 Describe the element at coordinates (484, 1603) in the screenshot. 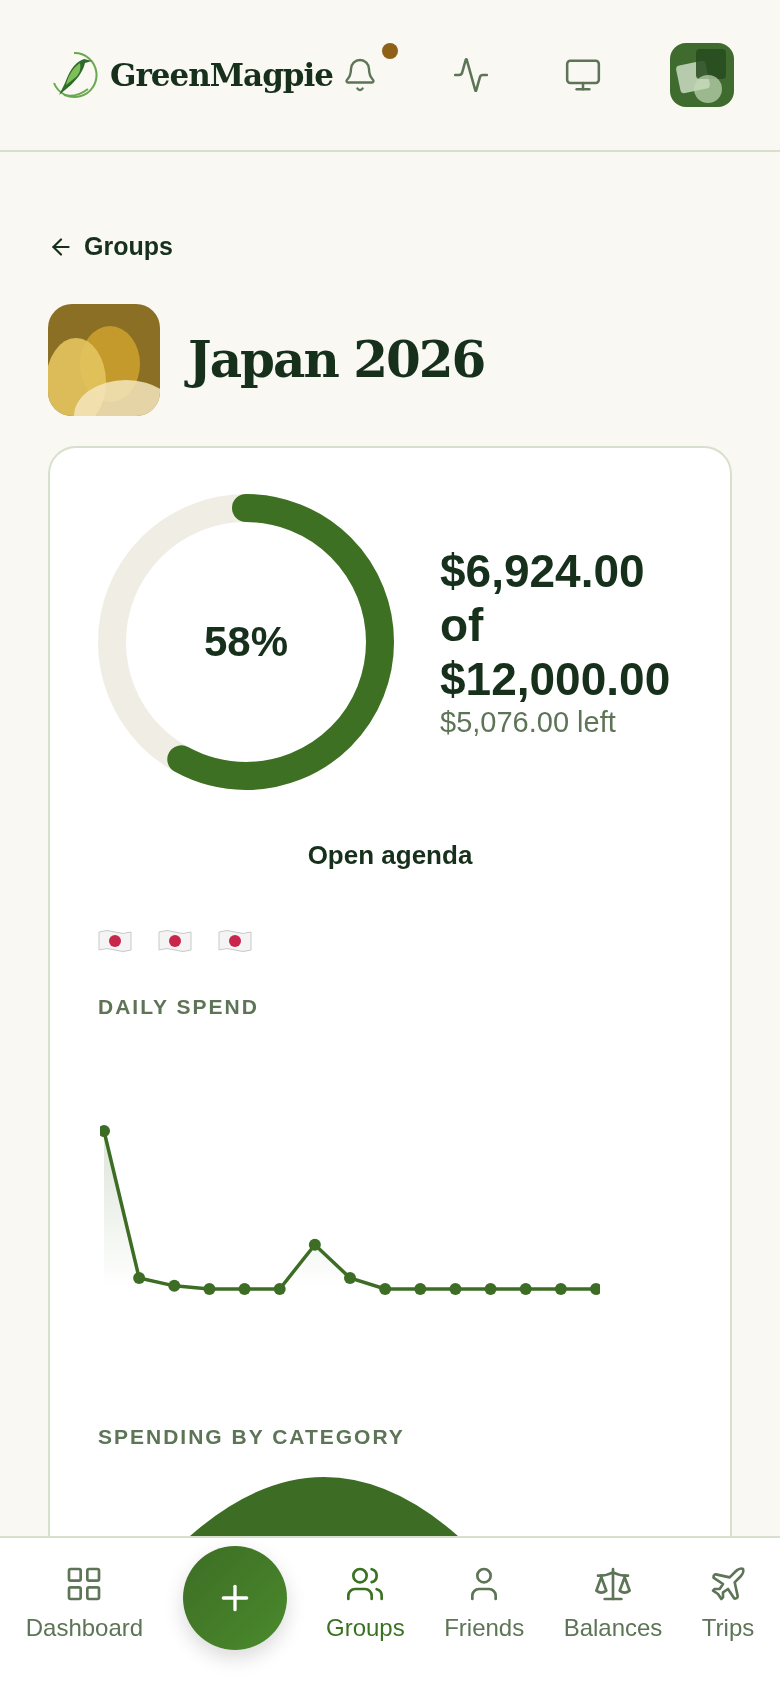

I see `nav-tab: Friends` at that location.